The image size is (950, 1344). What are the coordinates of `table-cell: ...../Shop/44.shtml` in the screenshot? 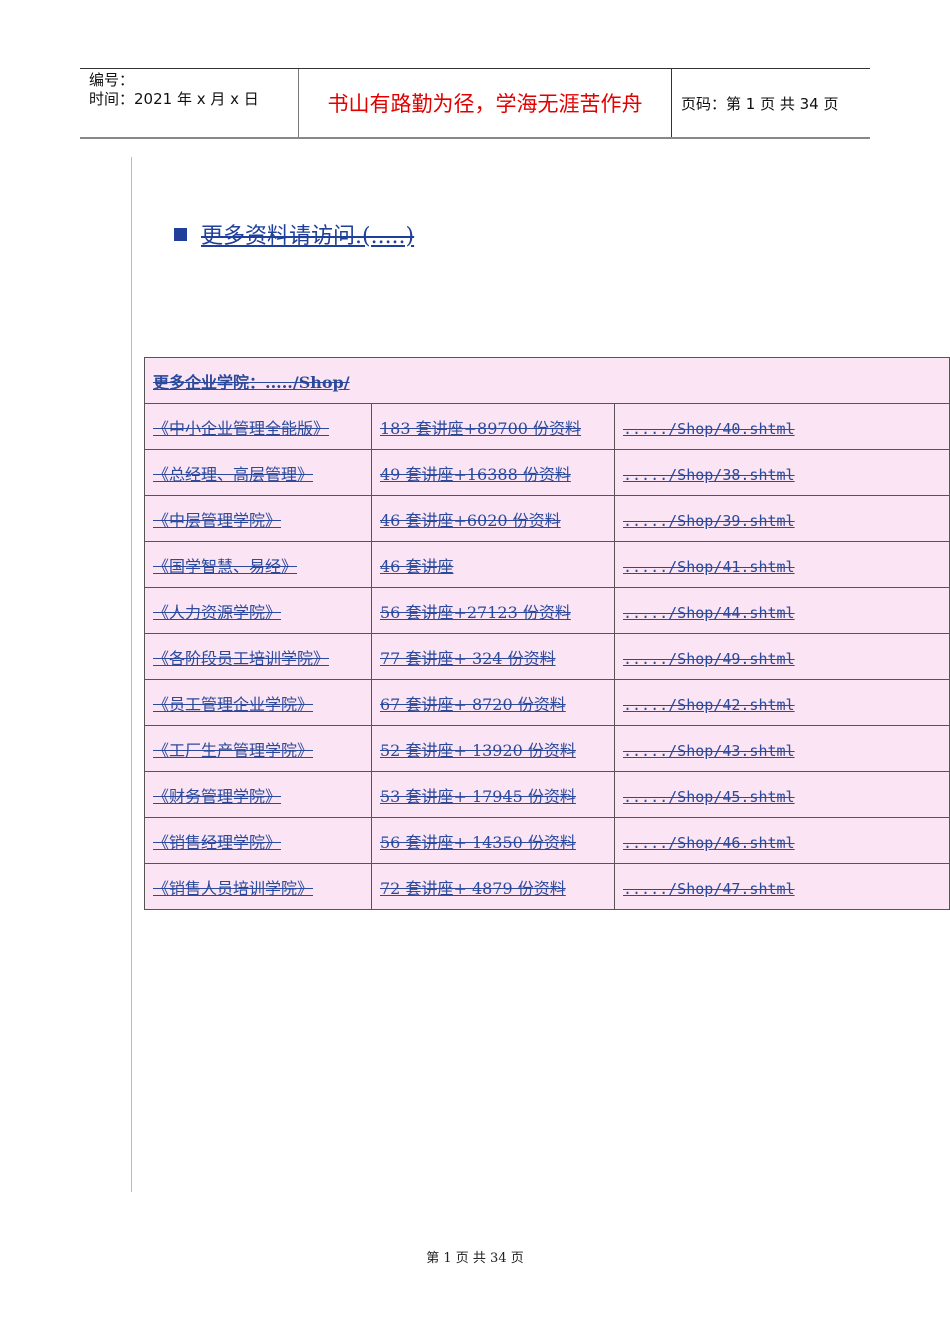 It's located at (782, 610).